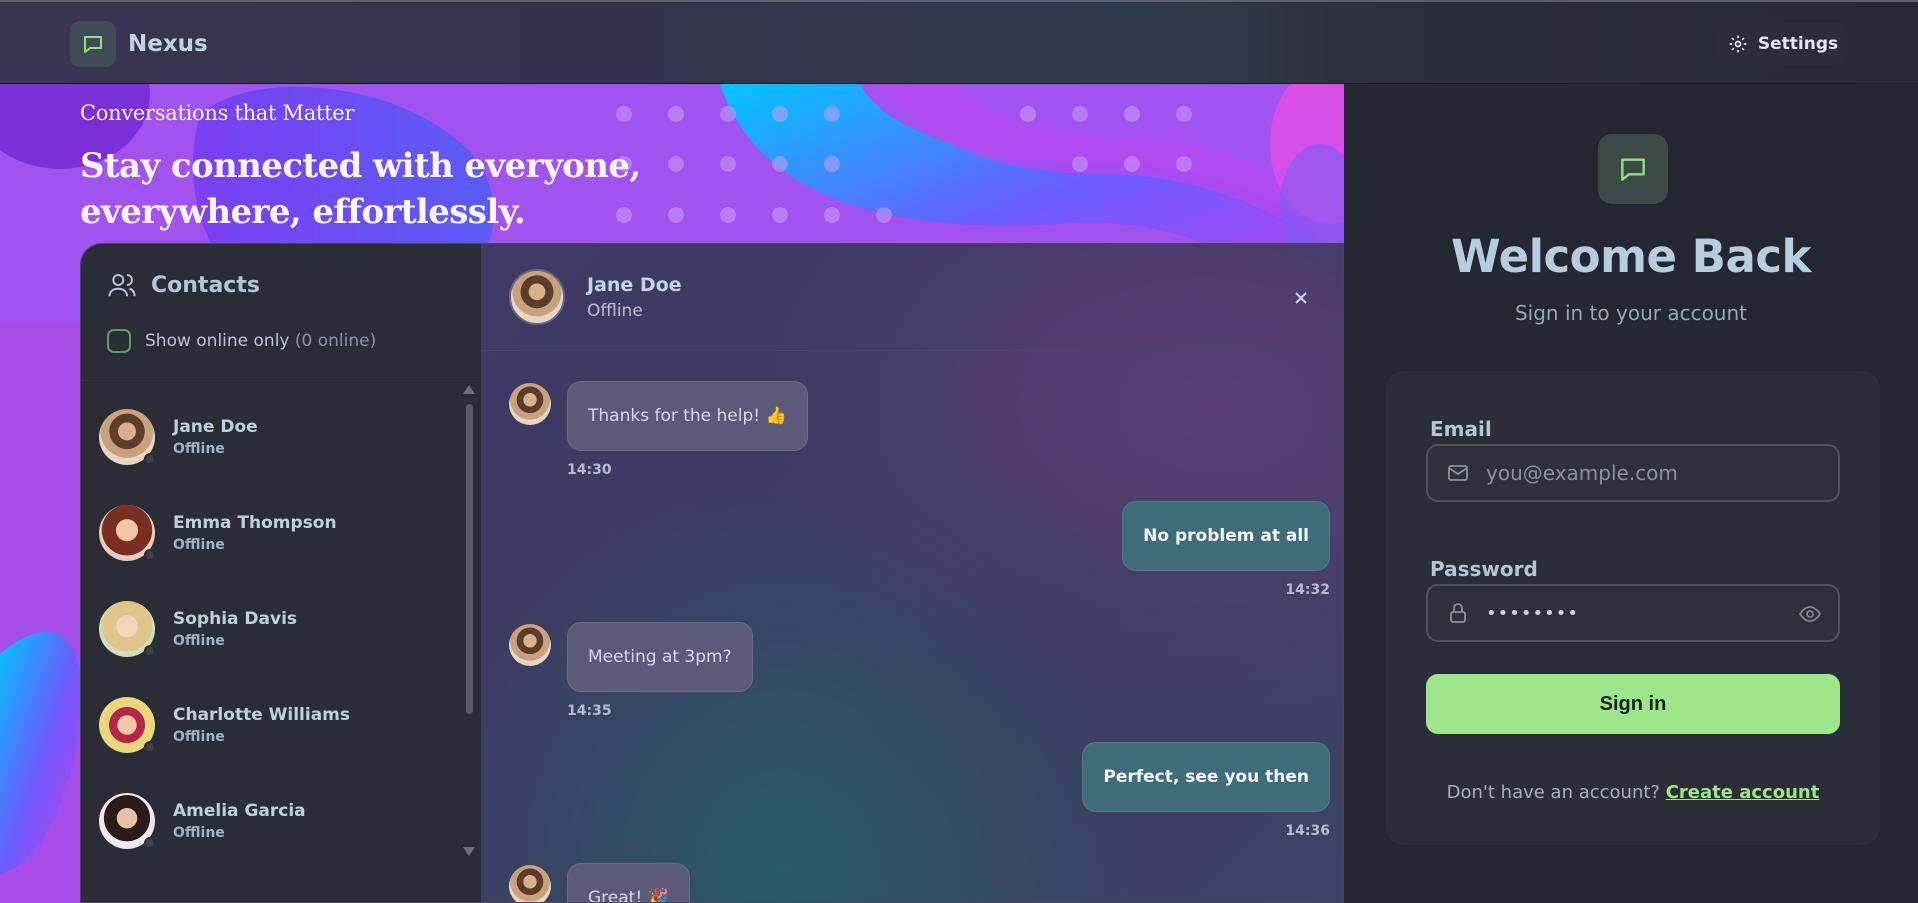 The image size is (1918, 903). I want to click on lock-icon, so click(1458, 613).